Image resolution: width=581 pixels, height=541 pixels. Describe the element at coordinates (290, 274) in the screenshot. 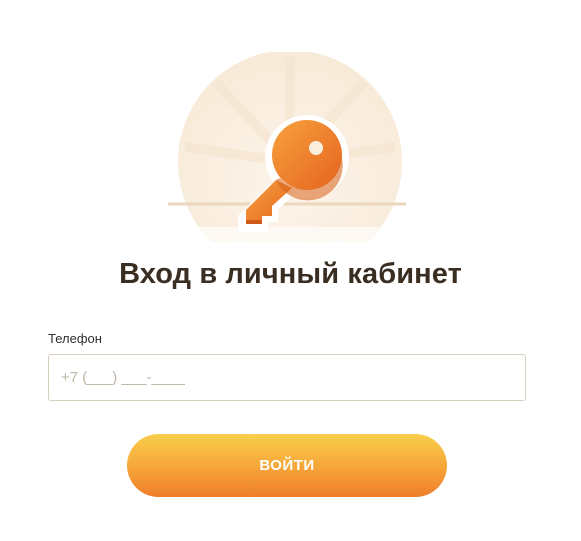

I see `page-title: Вход в личный кабинет` at that location.